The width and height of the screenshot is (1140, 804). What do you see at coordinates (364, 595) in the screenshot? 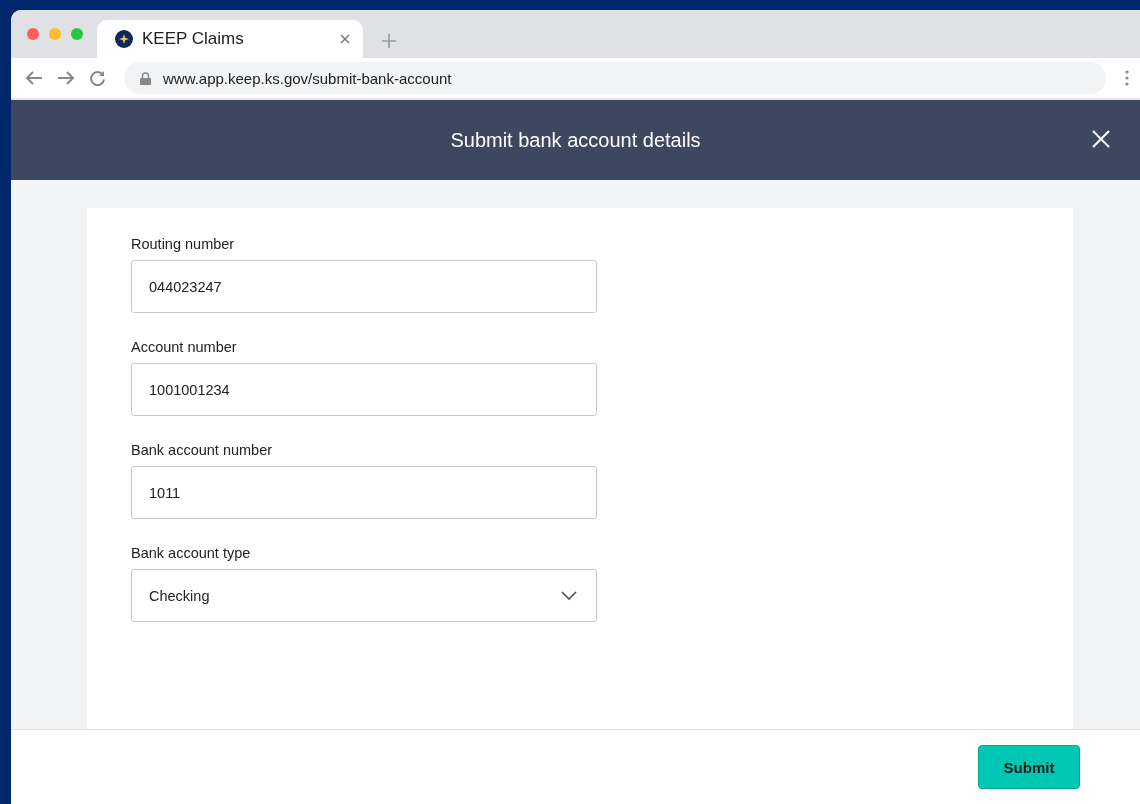
I see `dropdown: Checking` at bounding box center [364, 595].